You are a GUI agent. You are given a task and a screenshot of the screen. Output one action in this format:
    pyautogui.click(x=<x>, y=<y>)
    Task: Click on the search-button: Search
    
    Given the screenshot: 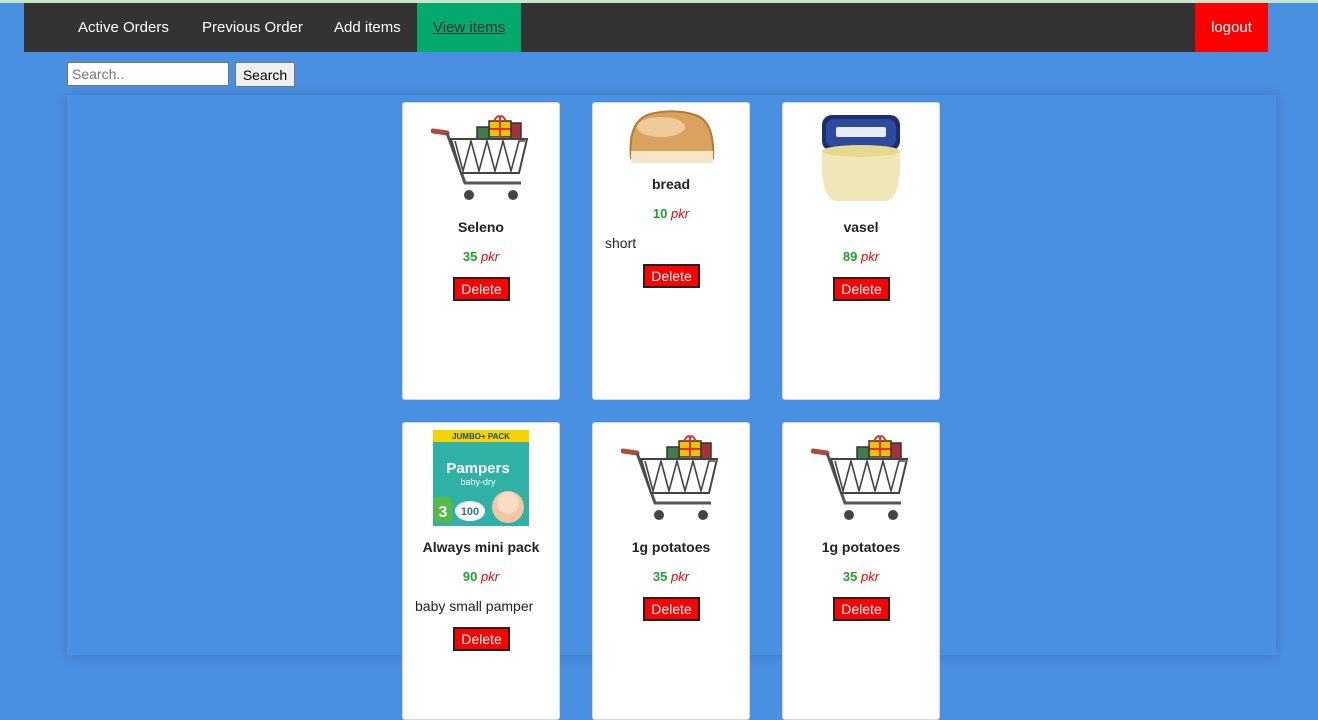 What is the action you would take?
    pyautogui.click(x=265, y=74)
    